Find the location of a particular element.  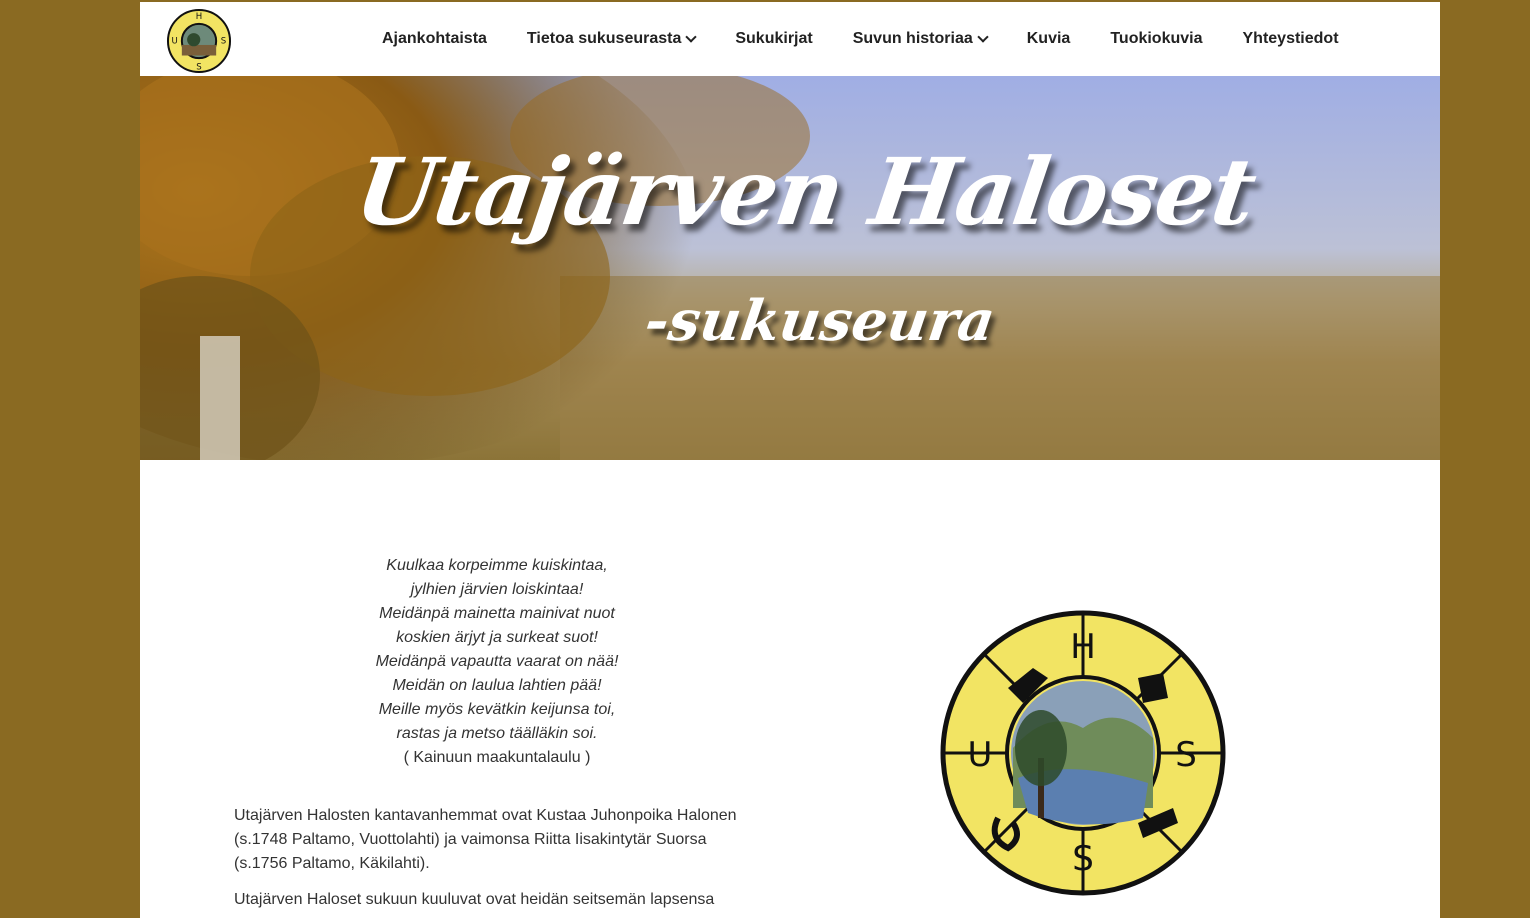

nav-item-label: Sukukirjat is located at coordinates (774, 38).